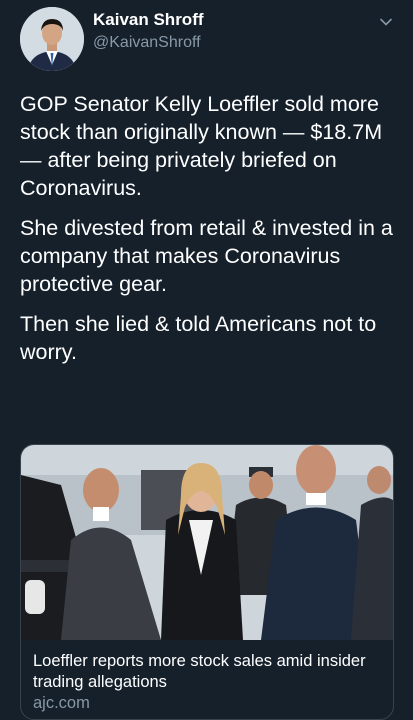  I want to click on chevron-down-icon, so click(386, 22).